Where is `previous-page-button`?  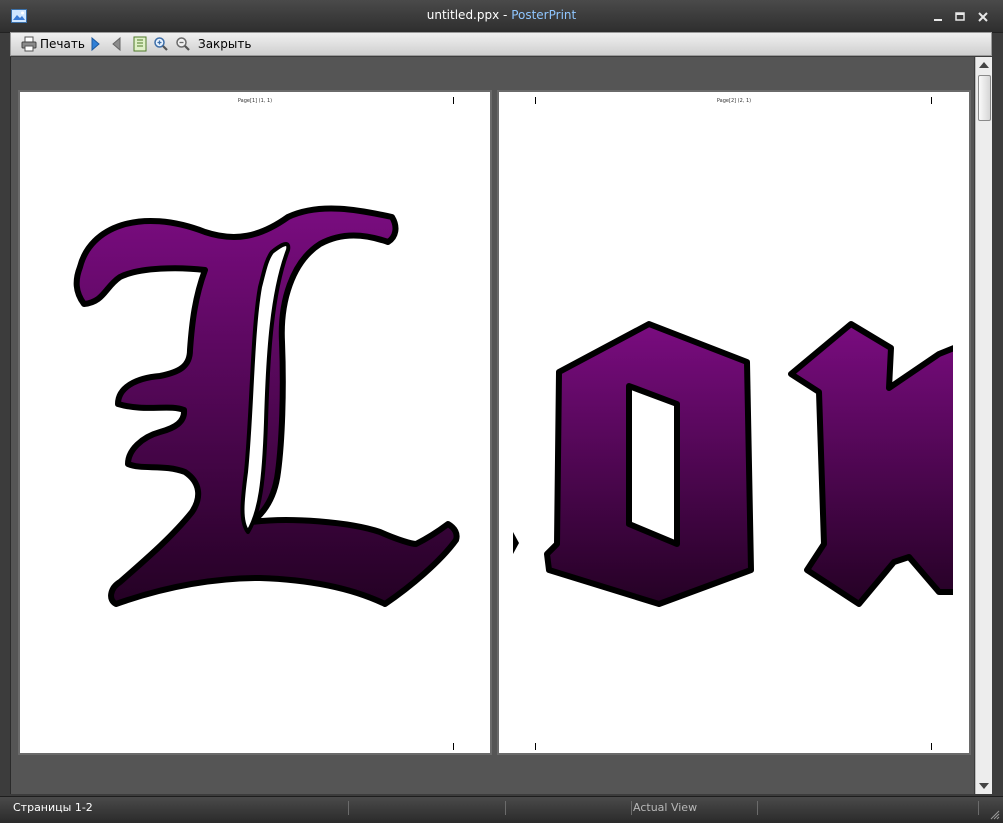
previous-page-button is located at coordinates (117, 44).